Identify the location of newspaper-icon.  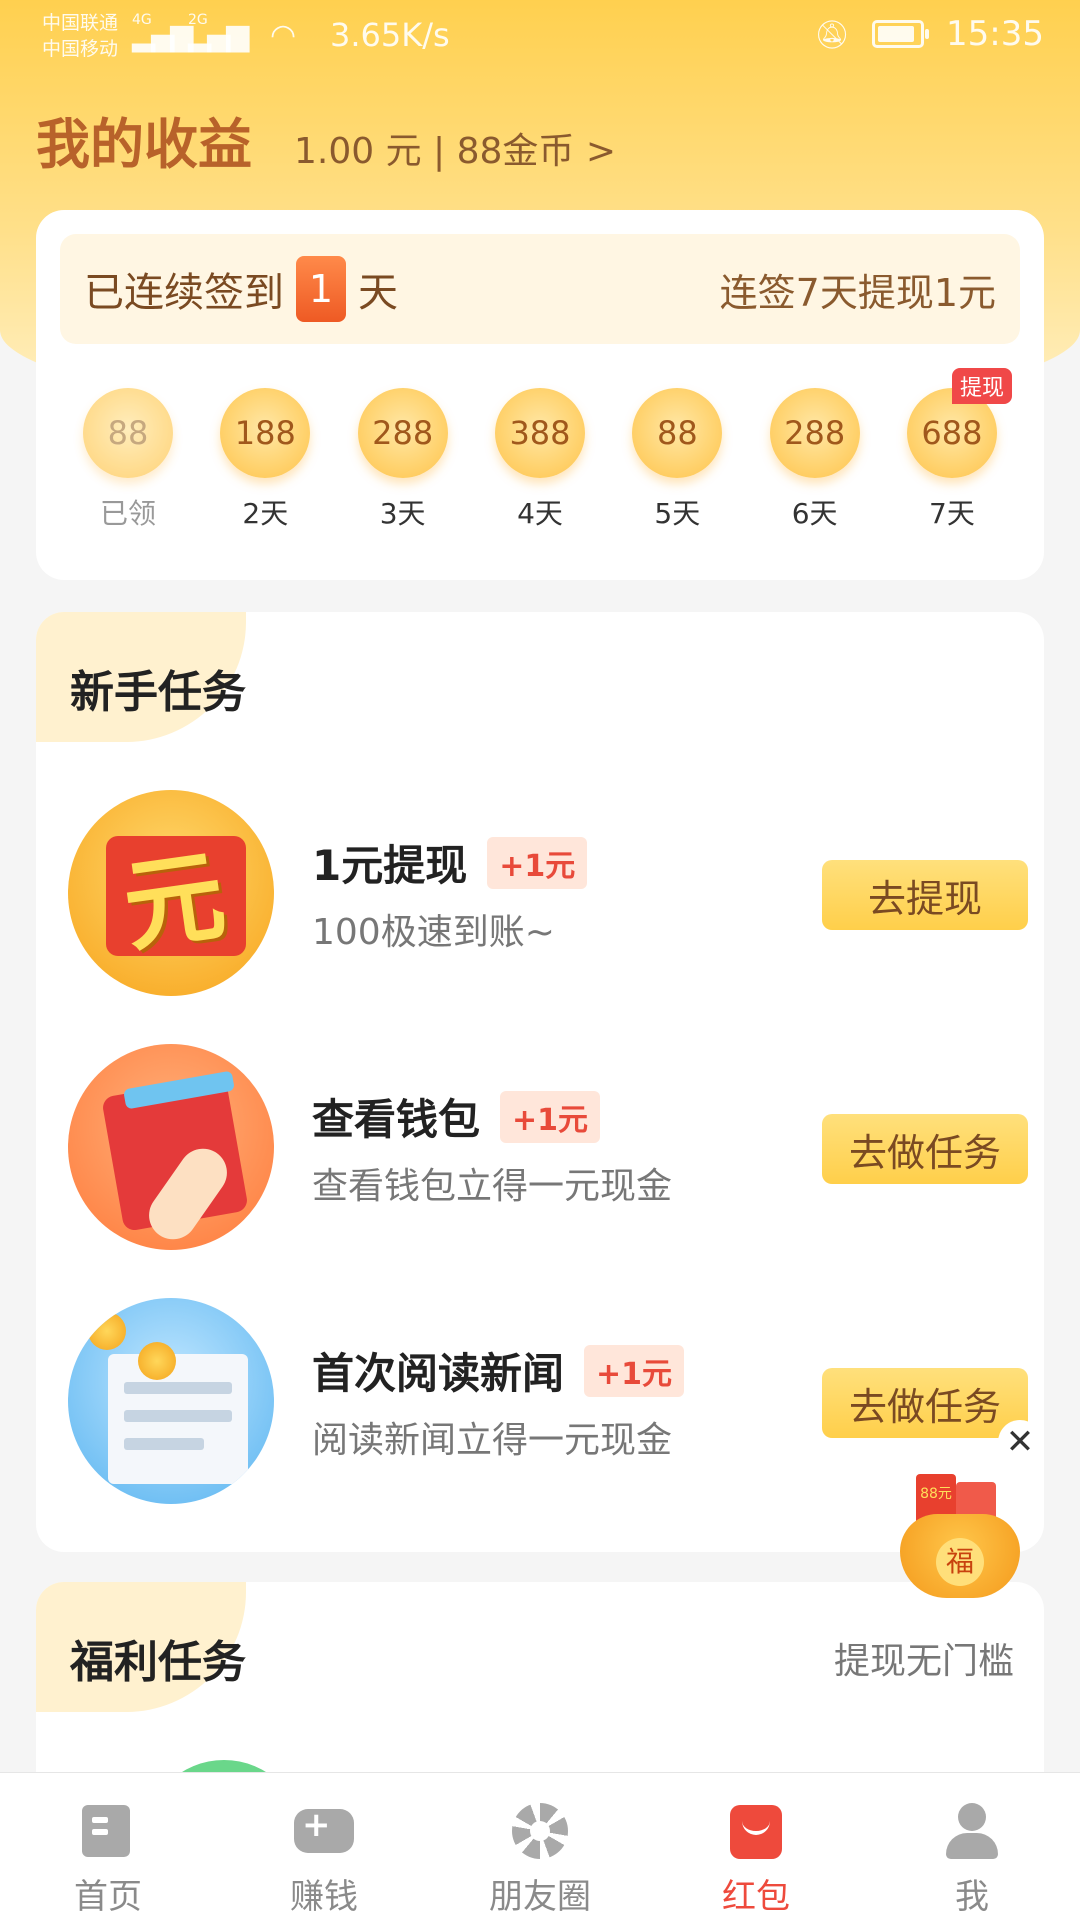
(171, 1401).